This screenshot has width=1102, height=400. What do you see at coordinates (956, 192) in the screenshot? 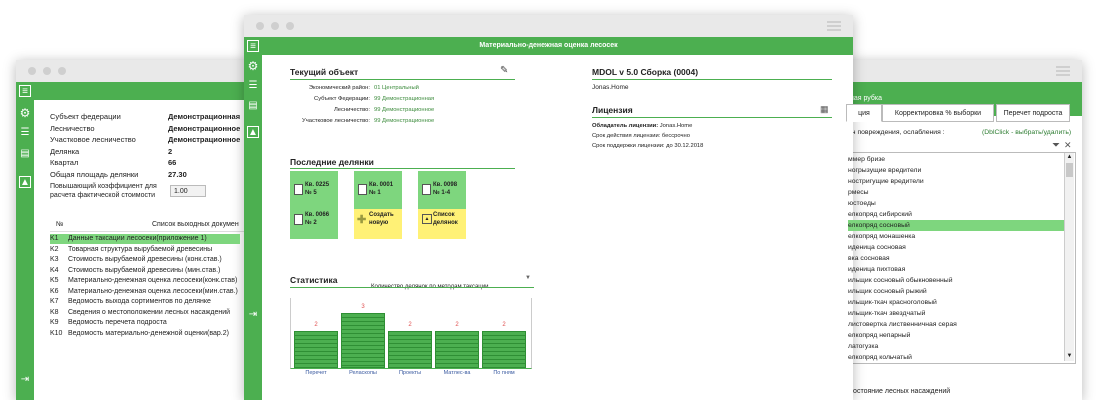
I see `list-item: рмесы` at bounding box center [956, 192].